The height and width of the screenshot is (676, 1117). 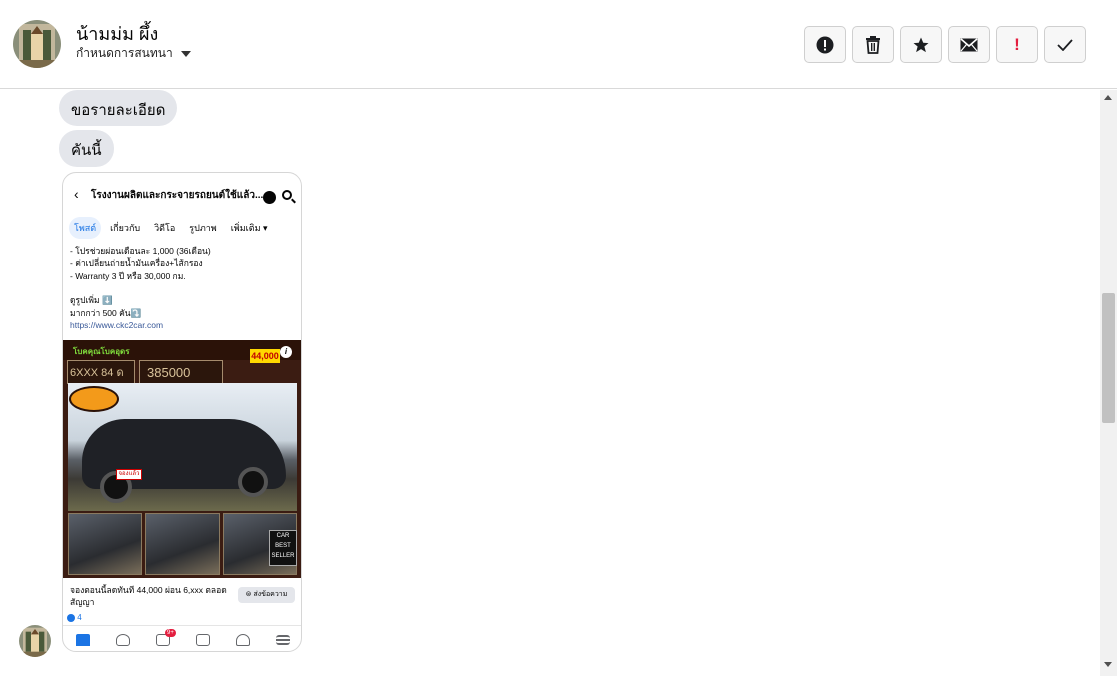 What do you see at coordinates (91, 300) in the screenshot?
I see `post-line: ดูรูปเพิ่ม ⬇️` at bounding box center [91, 300].